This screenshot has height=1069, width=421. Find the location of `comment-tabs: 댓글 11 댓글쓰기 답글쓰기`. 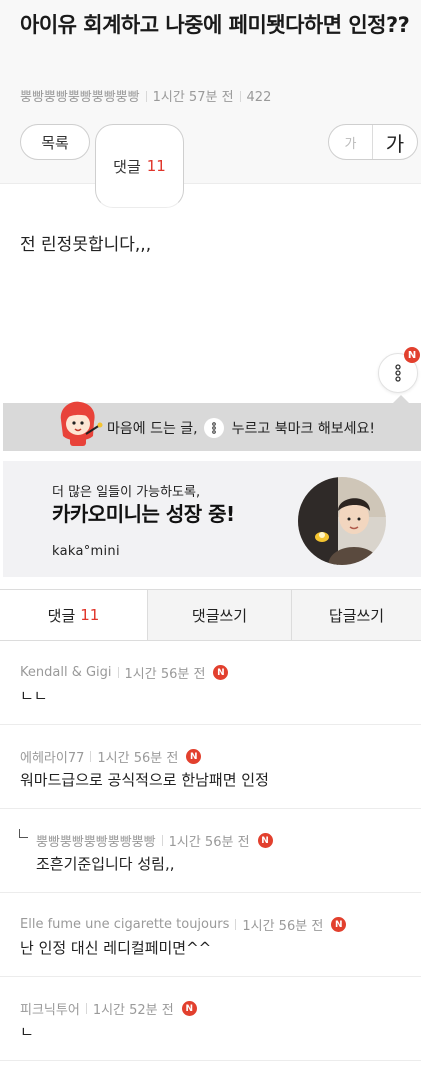

comment-tabs: 댓글 11 댓글쓰기 답글쓰기 is located at coordinates (210, 615).